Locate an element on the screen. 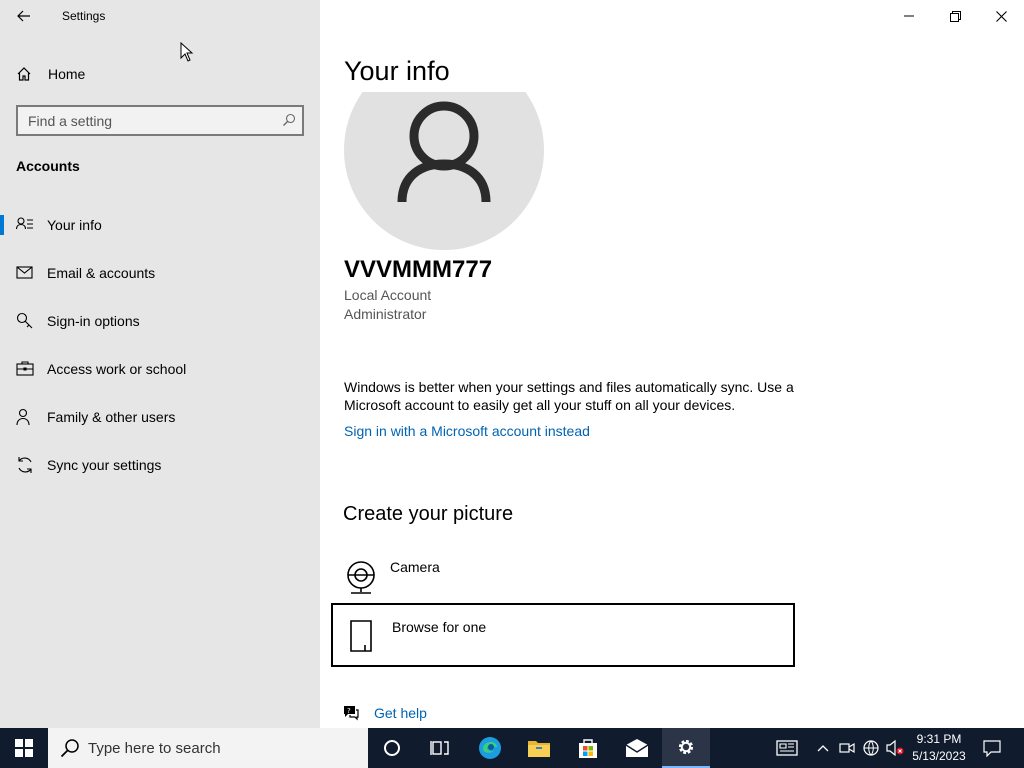  sidebar-item-your-info: Your info is located at coordinates (160, 225).